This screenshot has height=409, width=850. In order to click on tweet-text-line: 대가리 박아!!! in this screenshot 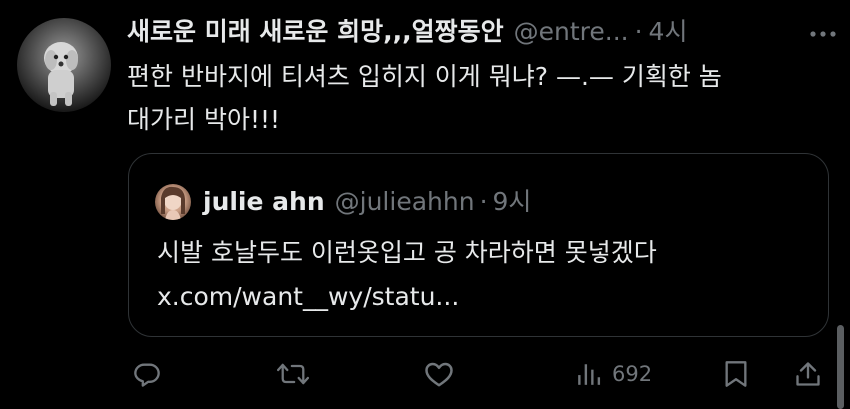, I will do `click(204, 119)`.